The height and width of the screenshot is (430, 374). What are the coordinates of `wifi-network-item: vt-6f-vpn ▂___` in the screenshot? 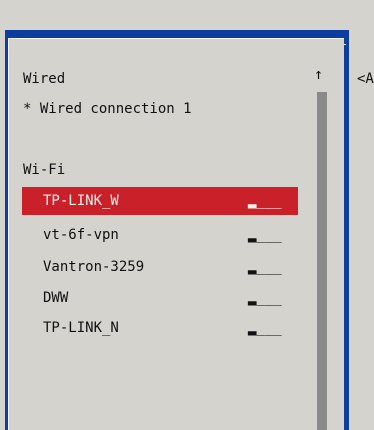 It's located at (160, 235).